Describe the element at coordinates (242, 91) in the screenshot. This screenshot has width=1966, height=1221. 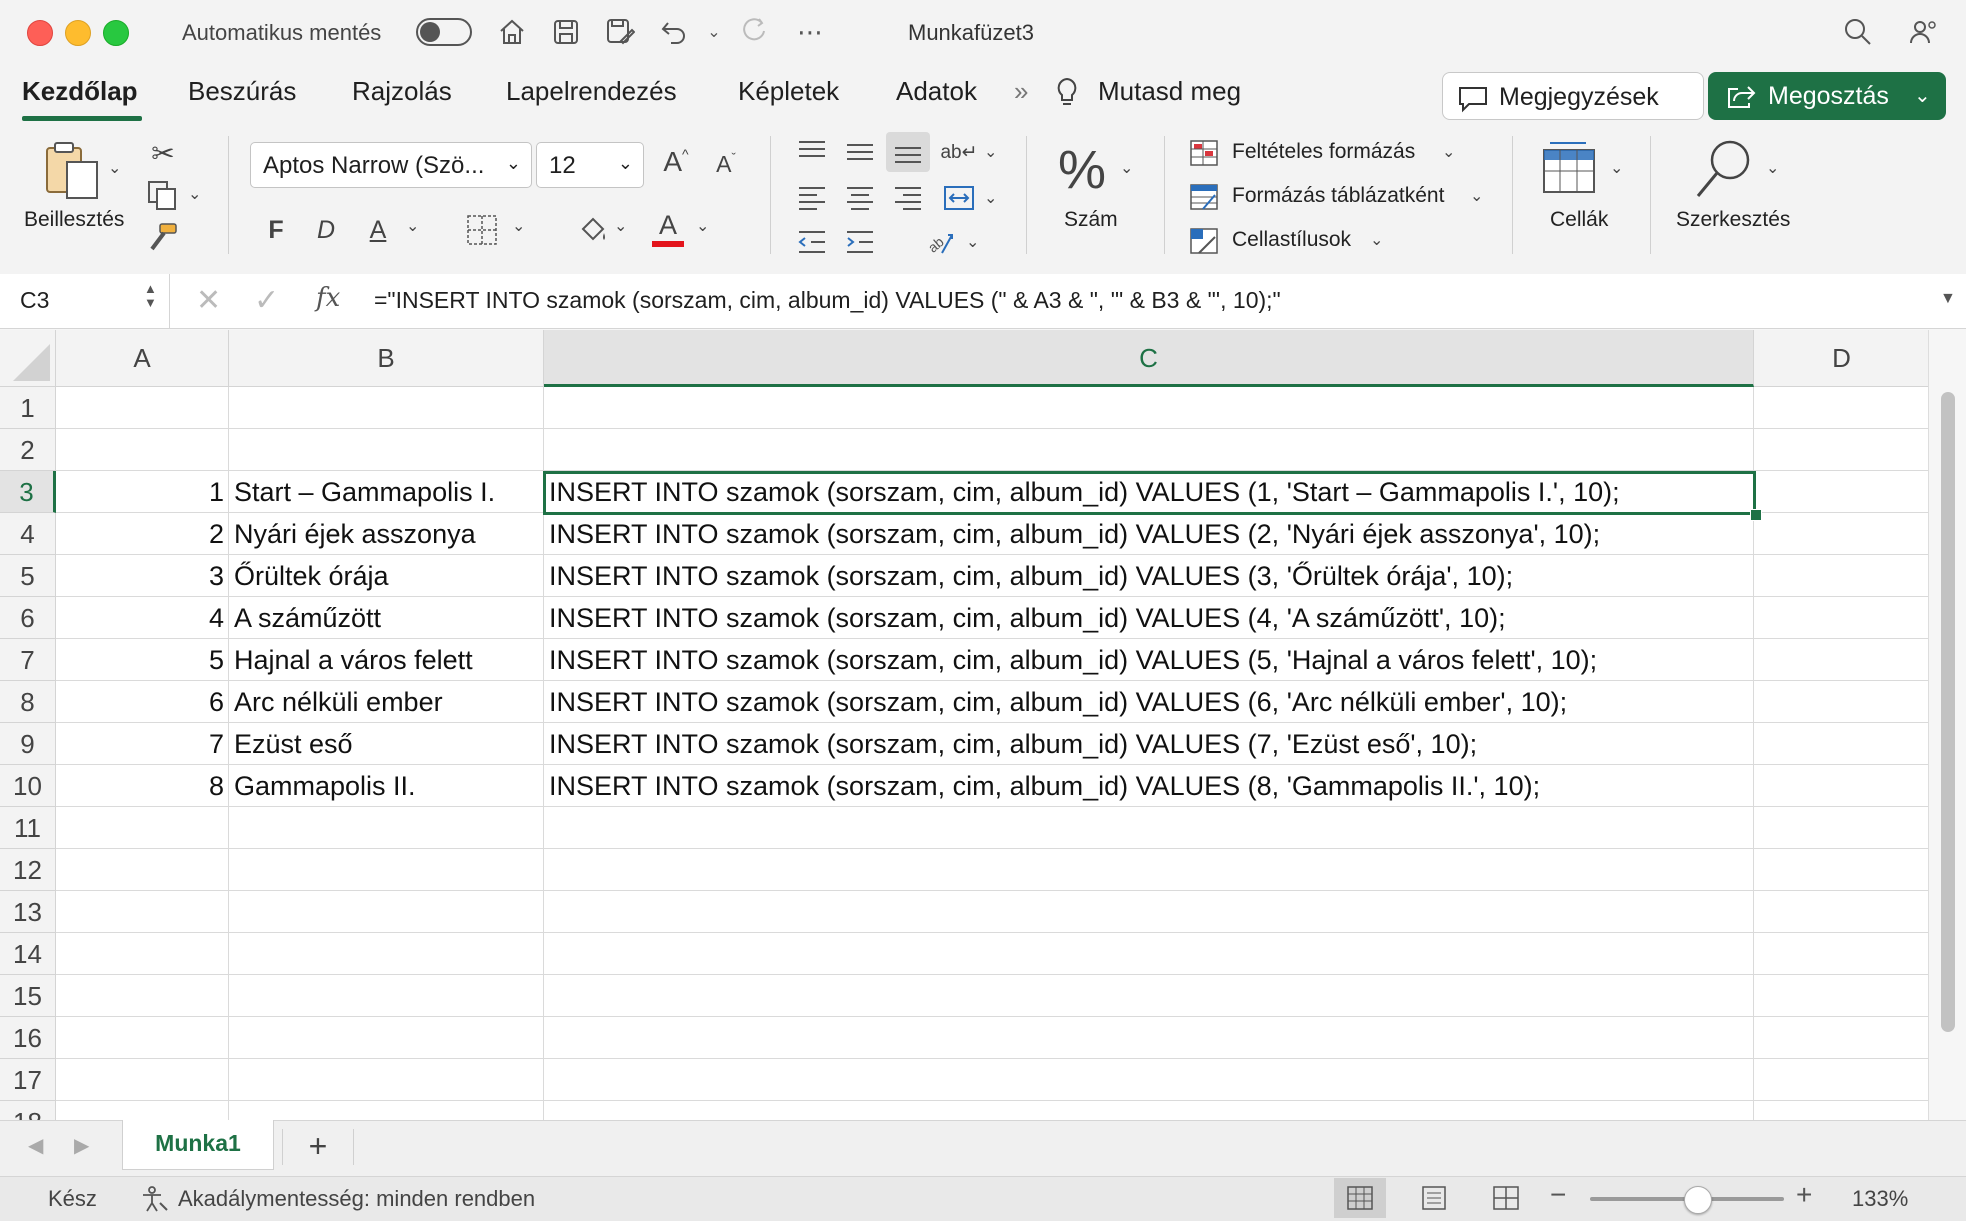
I see `tab-insert: Beszúrás` at that location.